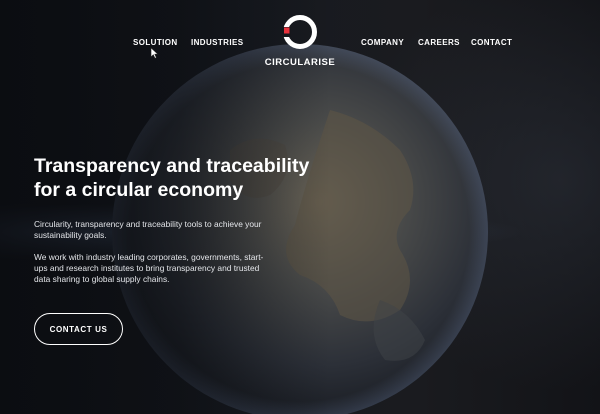 The image size is (600, 414). Describe the element at coordinates (439, 42) in the screenshot. I see `nav-careers: CAREERS` at that location.